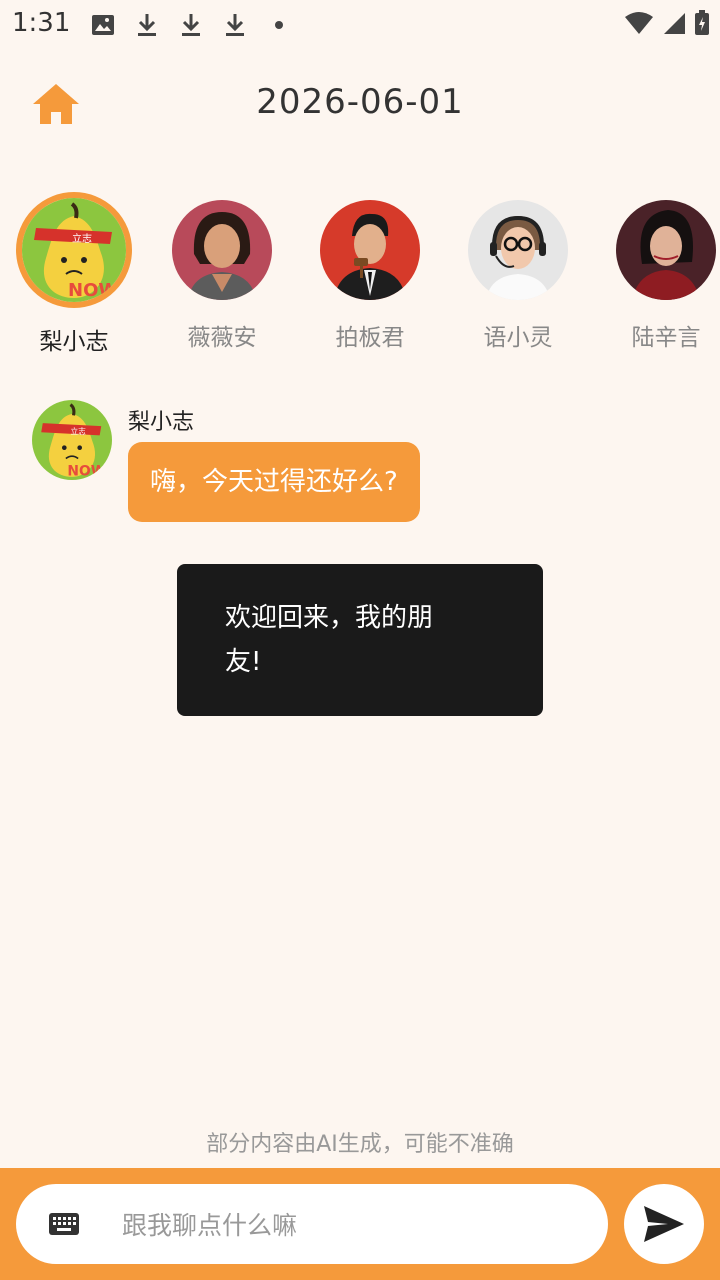 The width and height of the screenshot is (720, 1280). What do you see at coordinates (41, 23) in the screenshot?
I see `status-time: 1:31` at bounding box center [41, 23].